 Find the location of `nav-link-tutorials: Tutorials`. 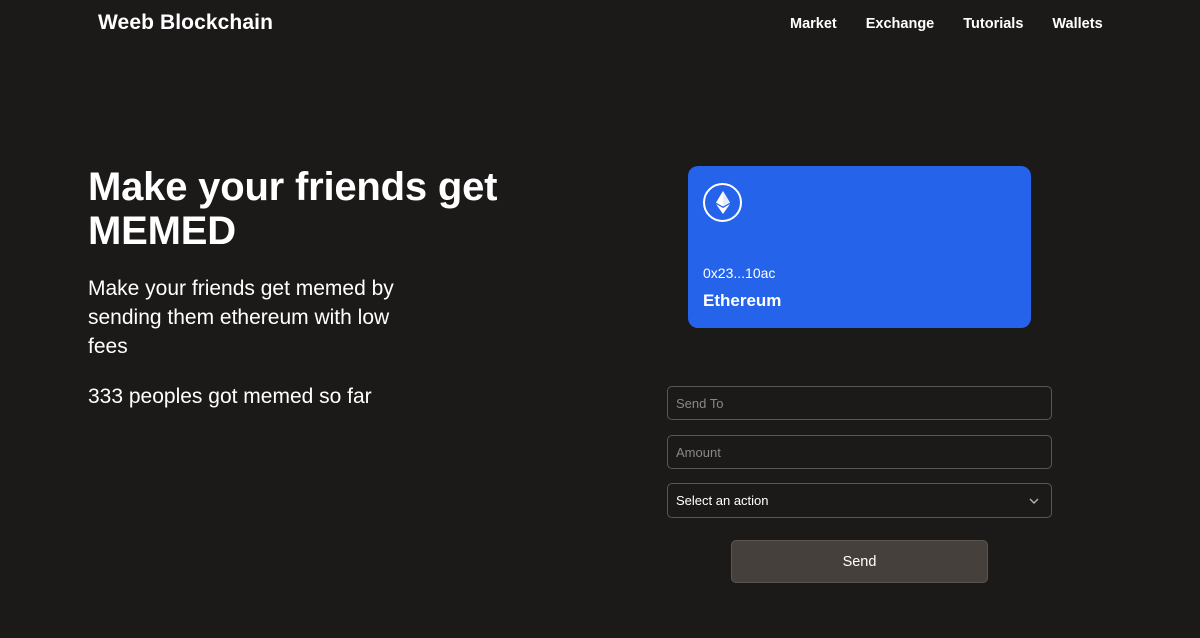

nav-link-tutorials: Tutorials is located at coordinates (993, 24).